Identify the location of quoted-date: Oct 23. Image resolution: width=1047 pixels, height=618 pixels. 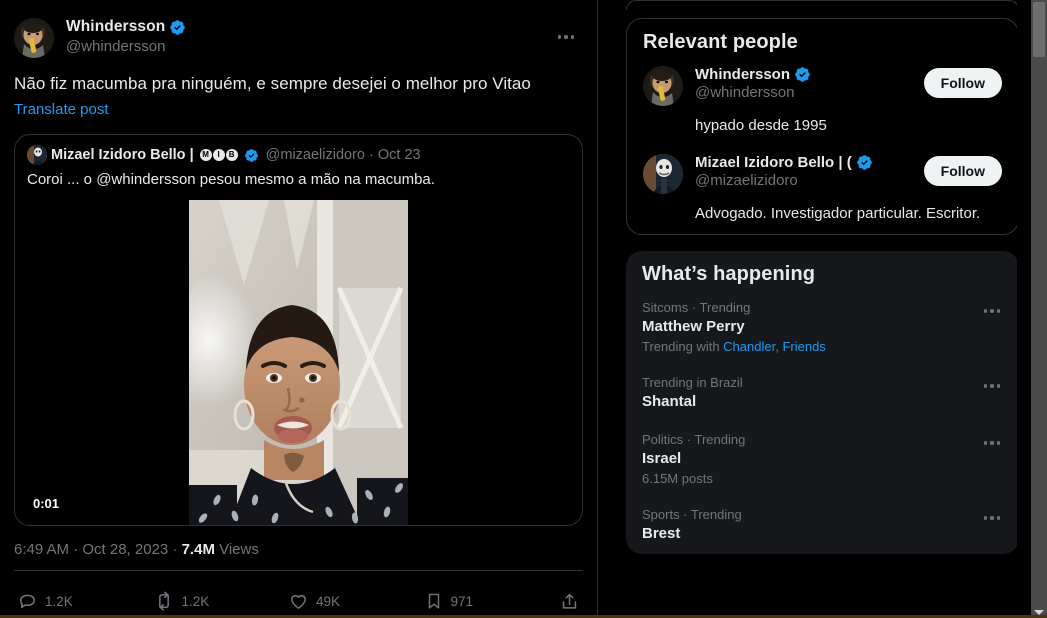
(399, 155).